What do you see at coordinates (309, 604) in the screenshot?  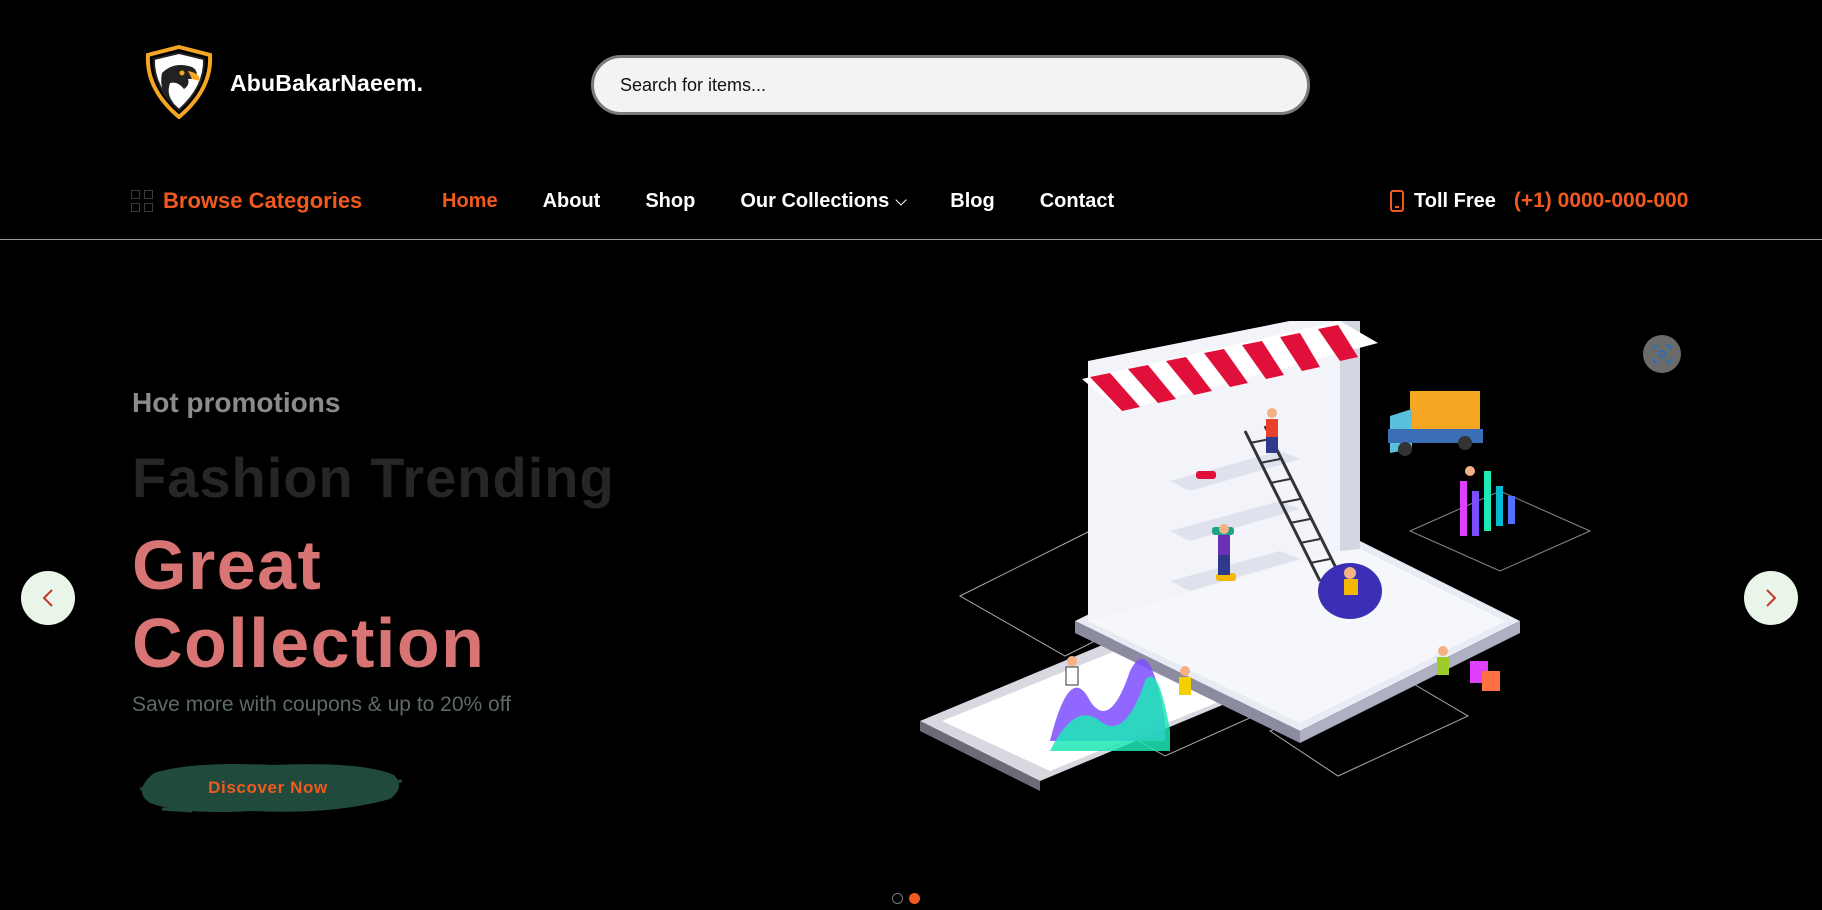 I see `hero-headline: Great Collection` at bounding box center [309, 604].